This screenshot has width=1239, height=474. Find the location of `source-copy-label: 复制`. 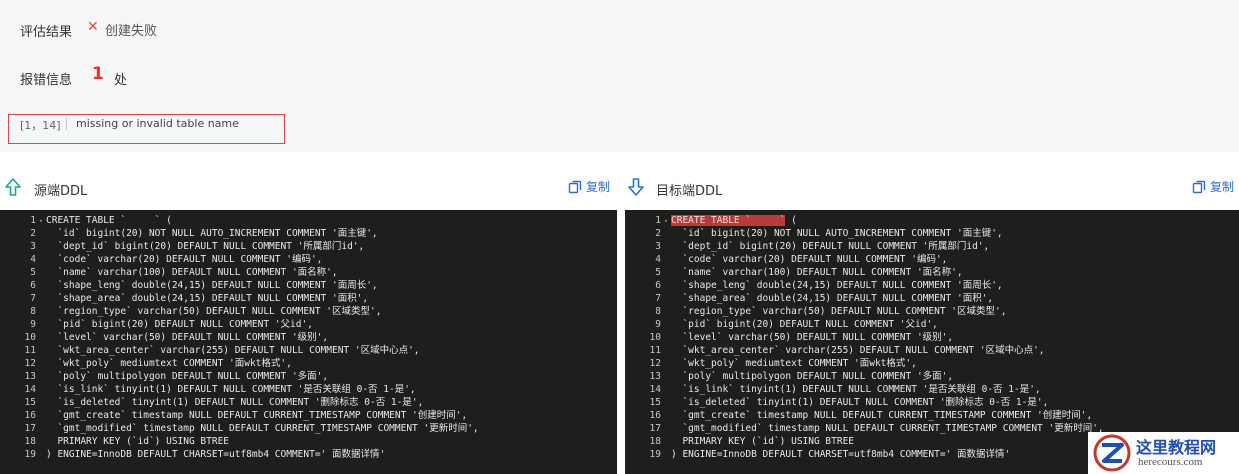

source-copy-label: 复制 is located at coordinates (598, 187).